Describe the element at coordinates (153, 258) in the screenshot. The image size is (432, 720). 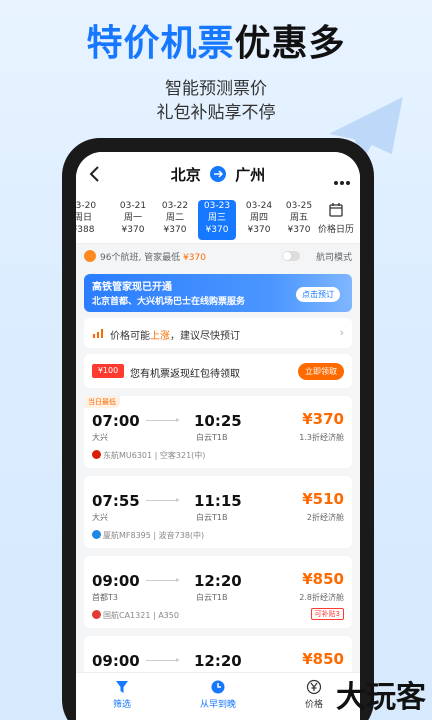
I see `flight-count: 96个航班, 管家最低 ¥370` at that location.